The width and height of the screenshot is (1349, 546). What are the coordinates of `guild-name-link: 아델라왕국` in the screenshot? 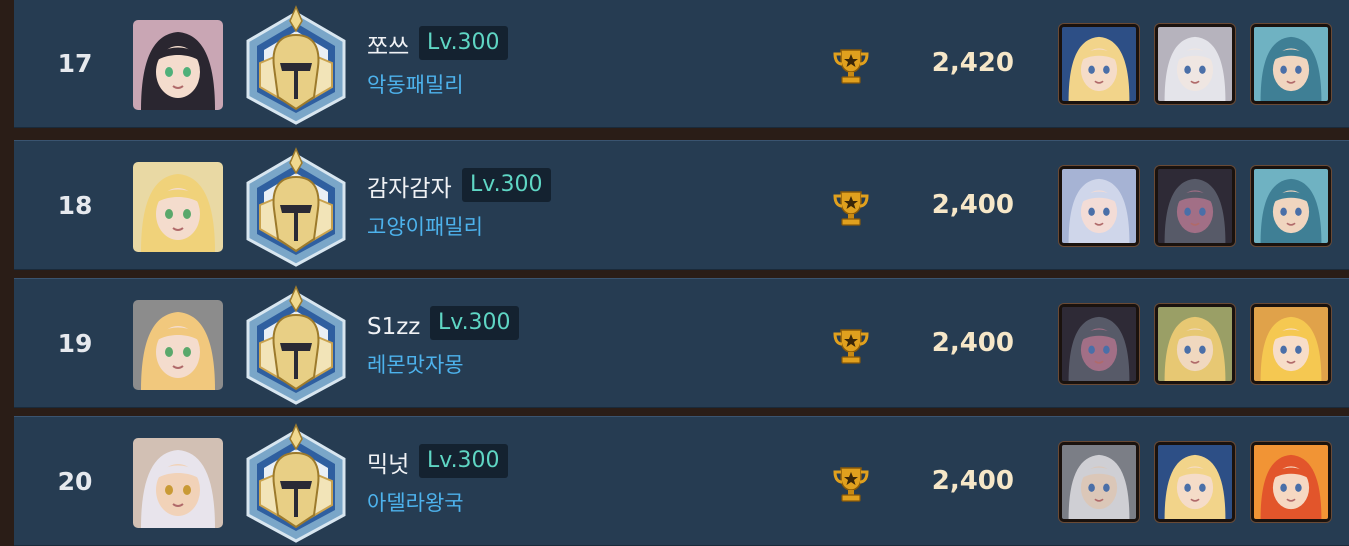 It's located at (415, 502).